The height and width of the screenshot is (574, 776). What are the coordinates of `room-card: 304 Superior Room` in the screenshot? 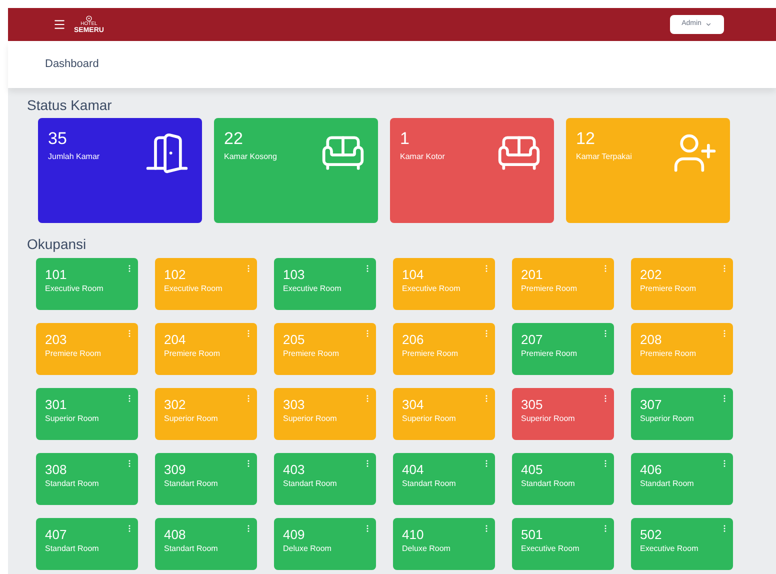 It's located at (444, 414).